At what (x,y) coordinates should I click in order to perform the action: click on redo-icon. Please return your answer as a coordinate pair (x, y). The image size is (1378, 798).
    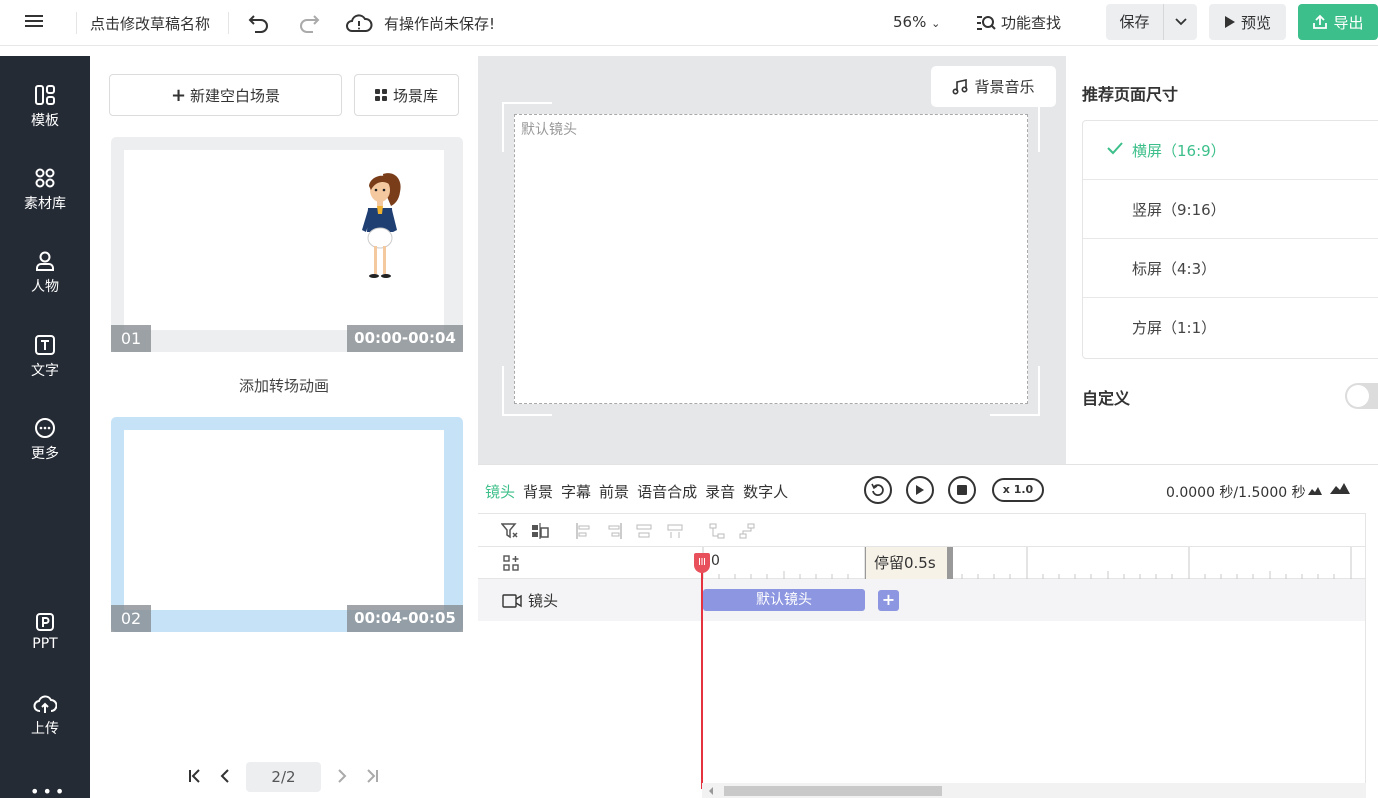
    Looking at the image, I should click on (309, 23).